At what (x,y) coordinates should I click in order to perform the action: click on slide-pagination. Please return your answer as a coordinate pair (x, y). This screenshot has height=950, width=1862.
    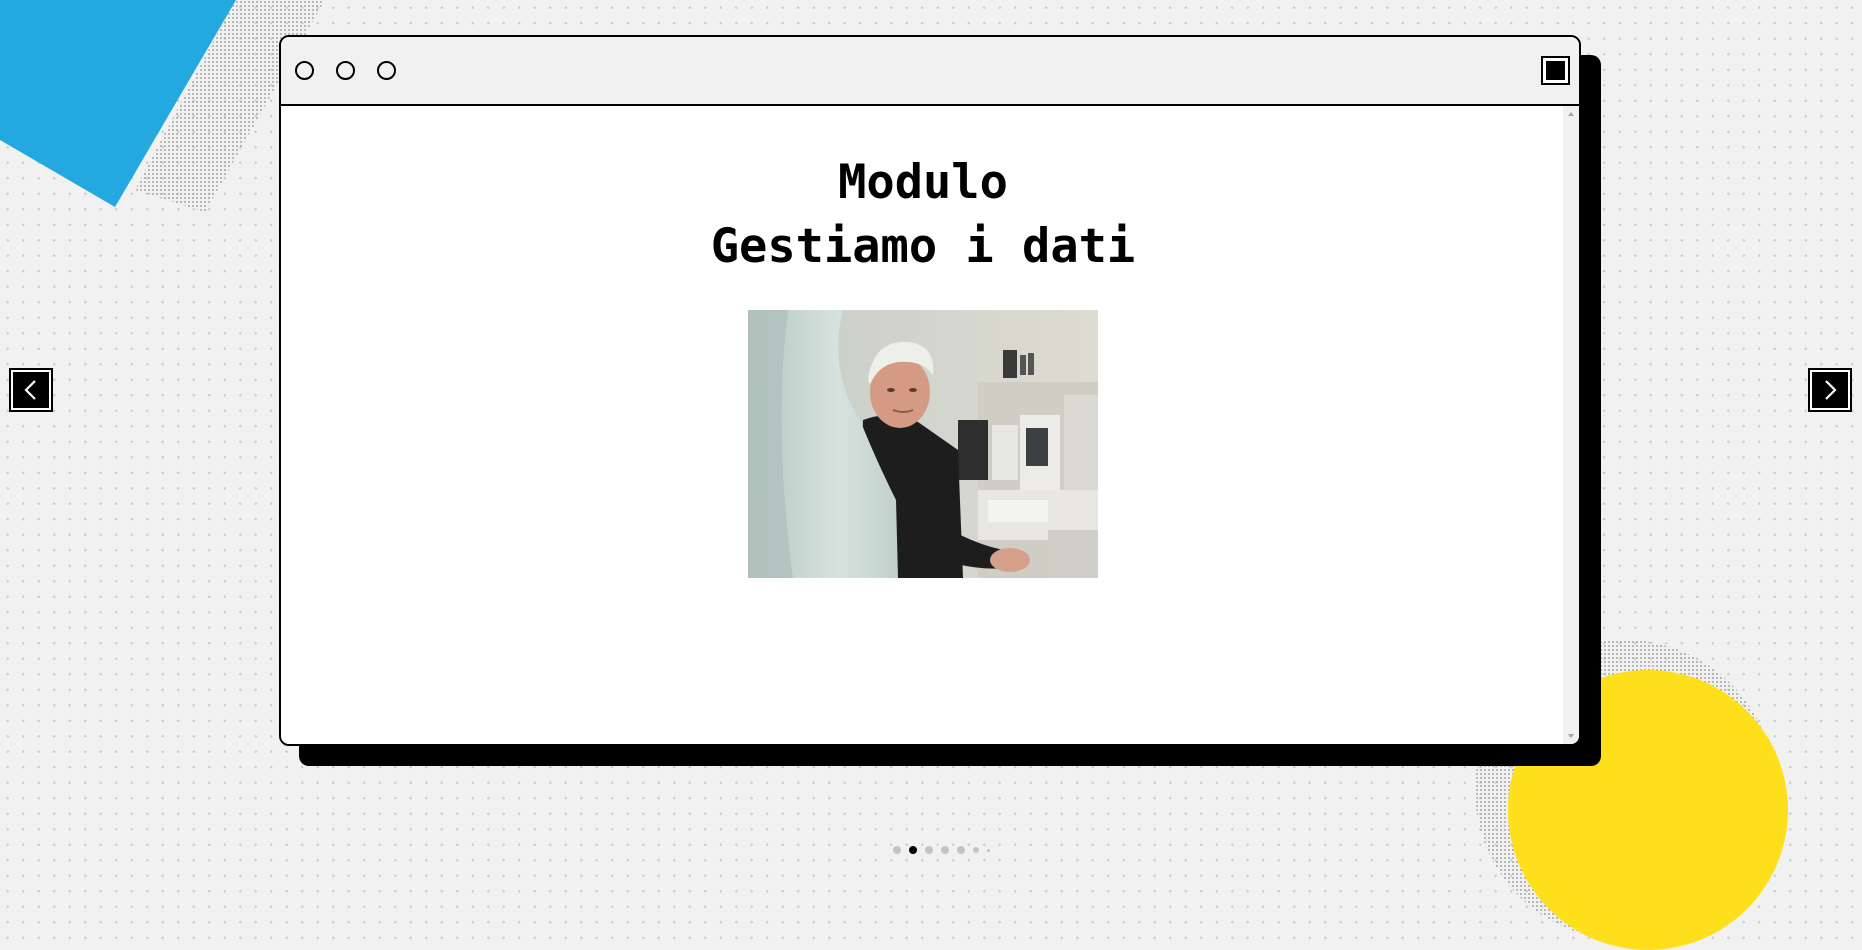
    Looking at the image, I should click on (945, 850).